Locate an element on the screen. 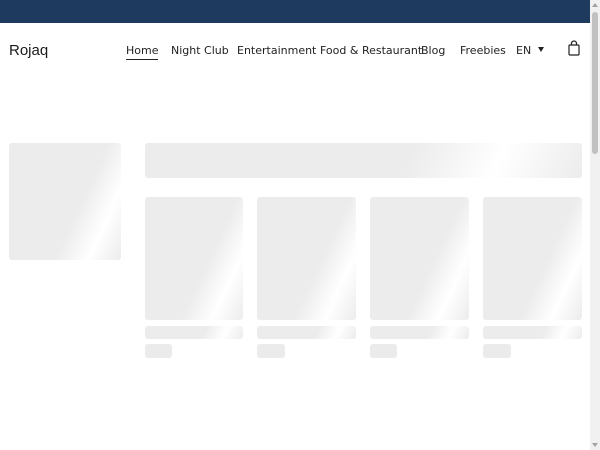  scrollbar-thumb is located at coordinates (595, 83).